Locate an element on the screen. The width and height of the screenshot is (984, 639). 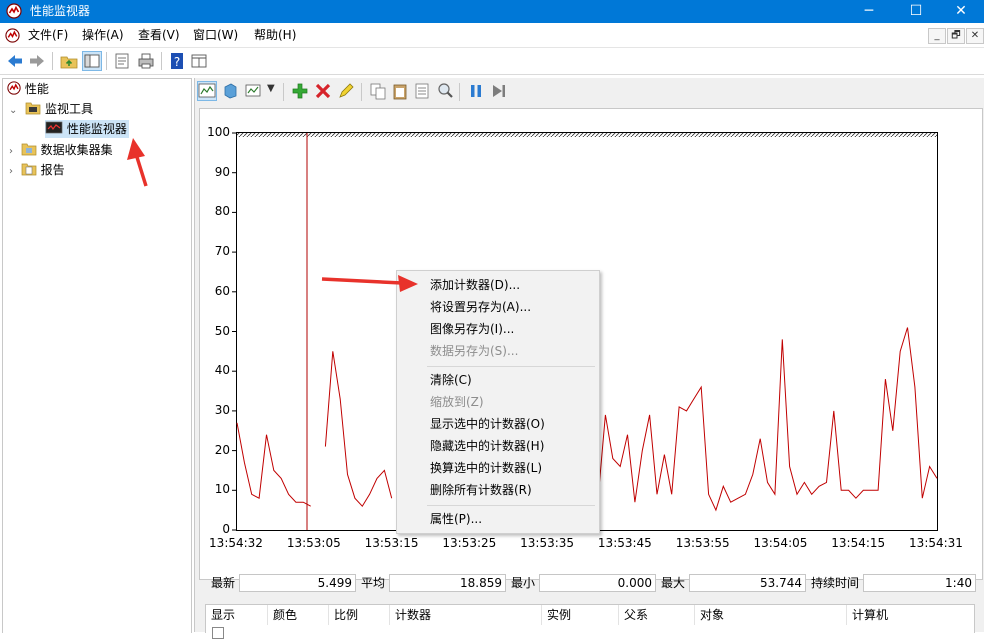
tree-item-label: 数据收集器集 is located at coordinates (76, 150).